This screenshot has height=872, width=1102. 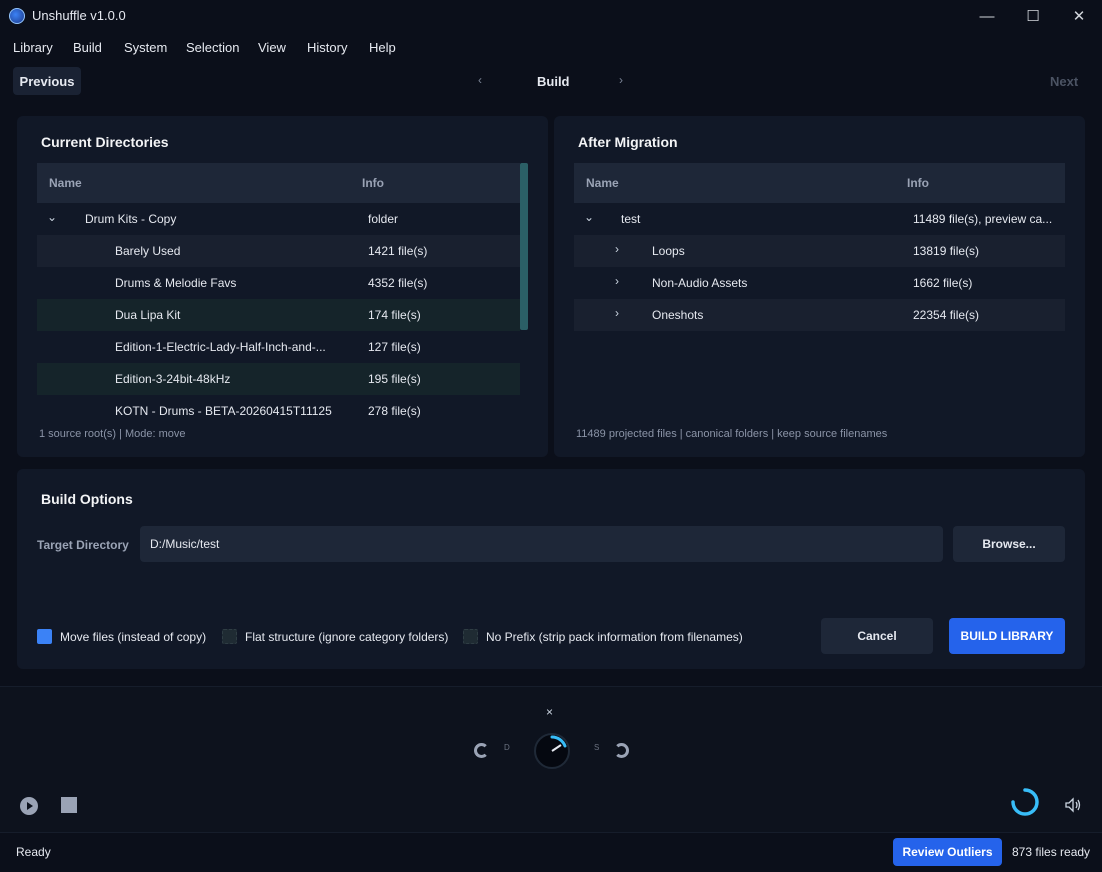 What do you see at coordinates (394, 411) in the screenshot?
I see `tree-row-info: 278 file(s)` at bounding box center [394, 411].